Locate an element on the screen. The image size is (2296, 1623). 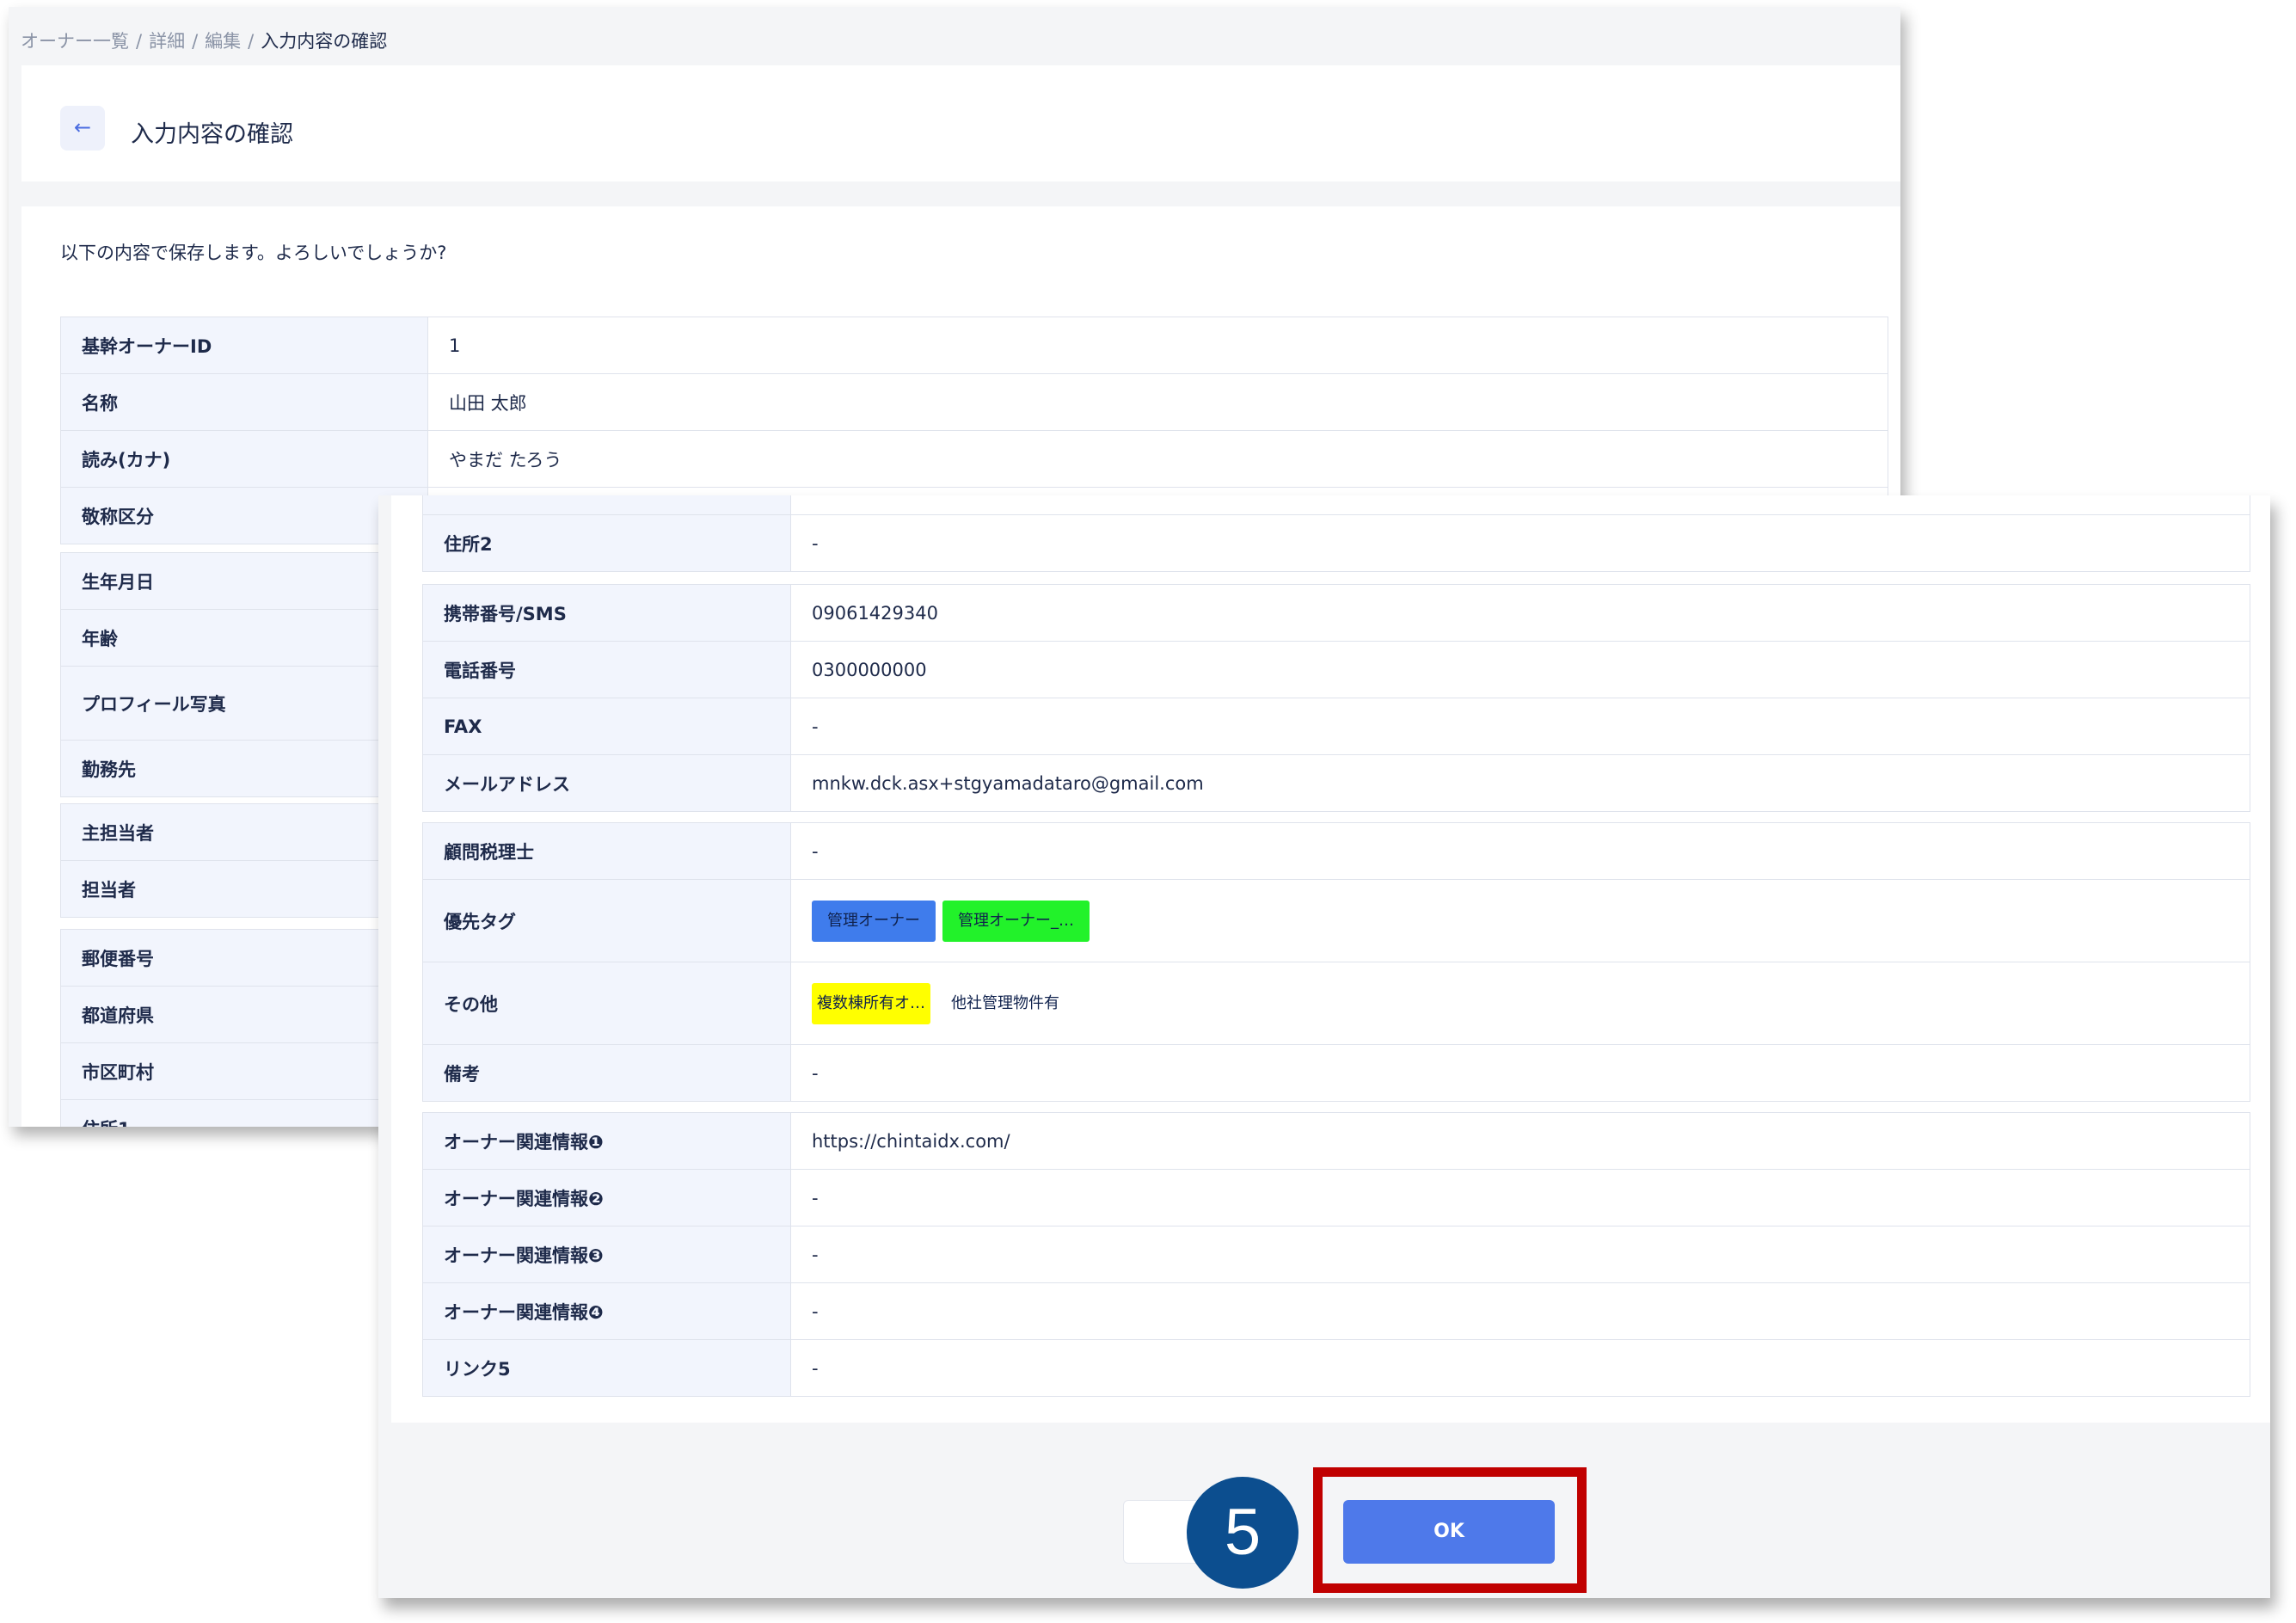
table-row: オーナー関連情報❸ - is located at coordinates (1336, 1255).